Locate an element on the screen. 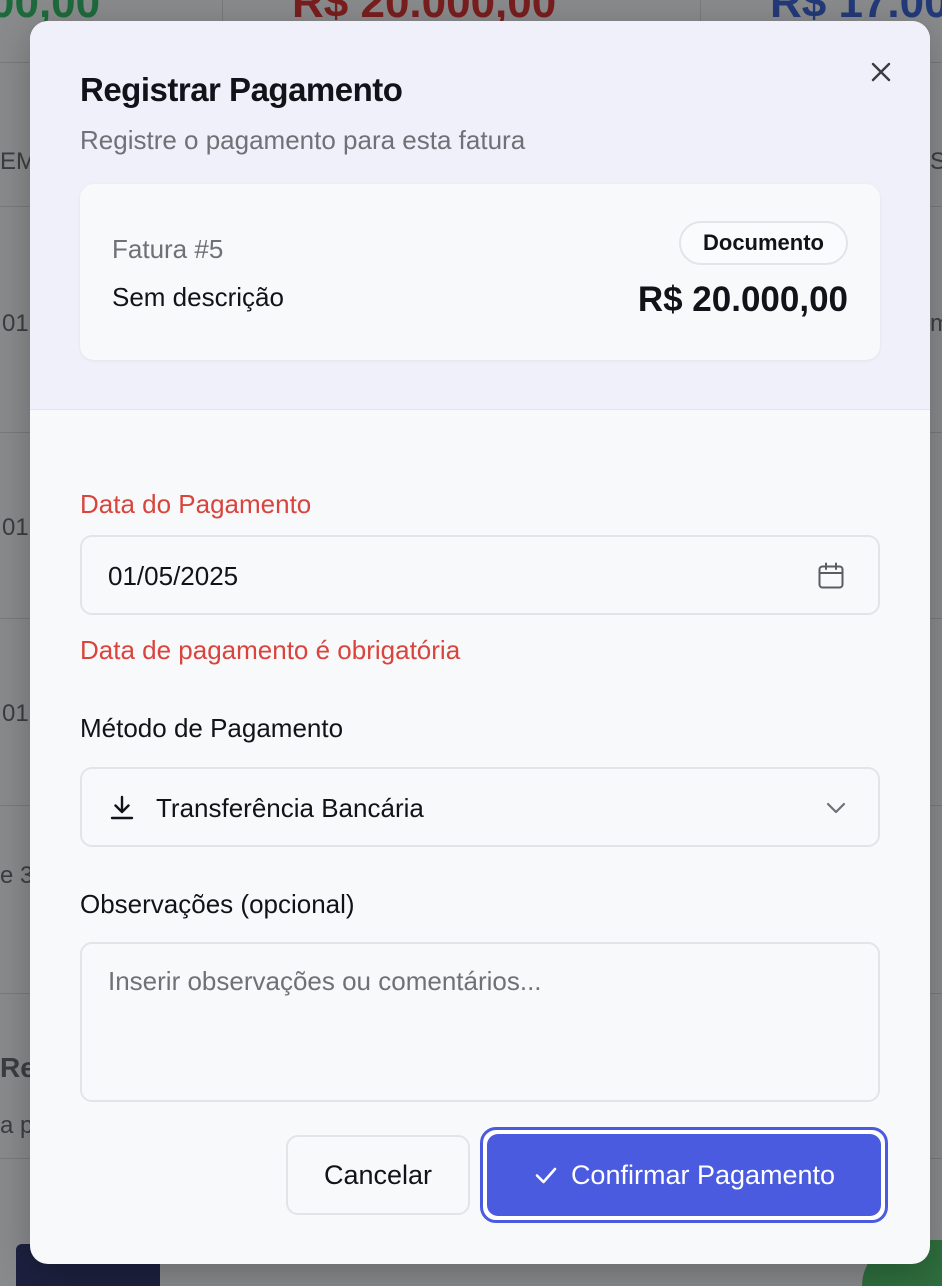 This screenshot has height=1286, width=942. invoice-amount: R$ 20.000,00 is located at coordinates (742, 299).